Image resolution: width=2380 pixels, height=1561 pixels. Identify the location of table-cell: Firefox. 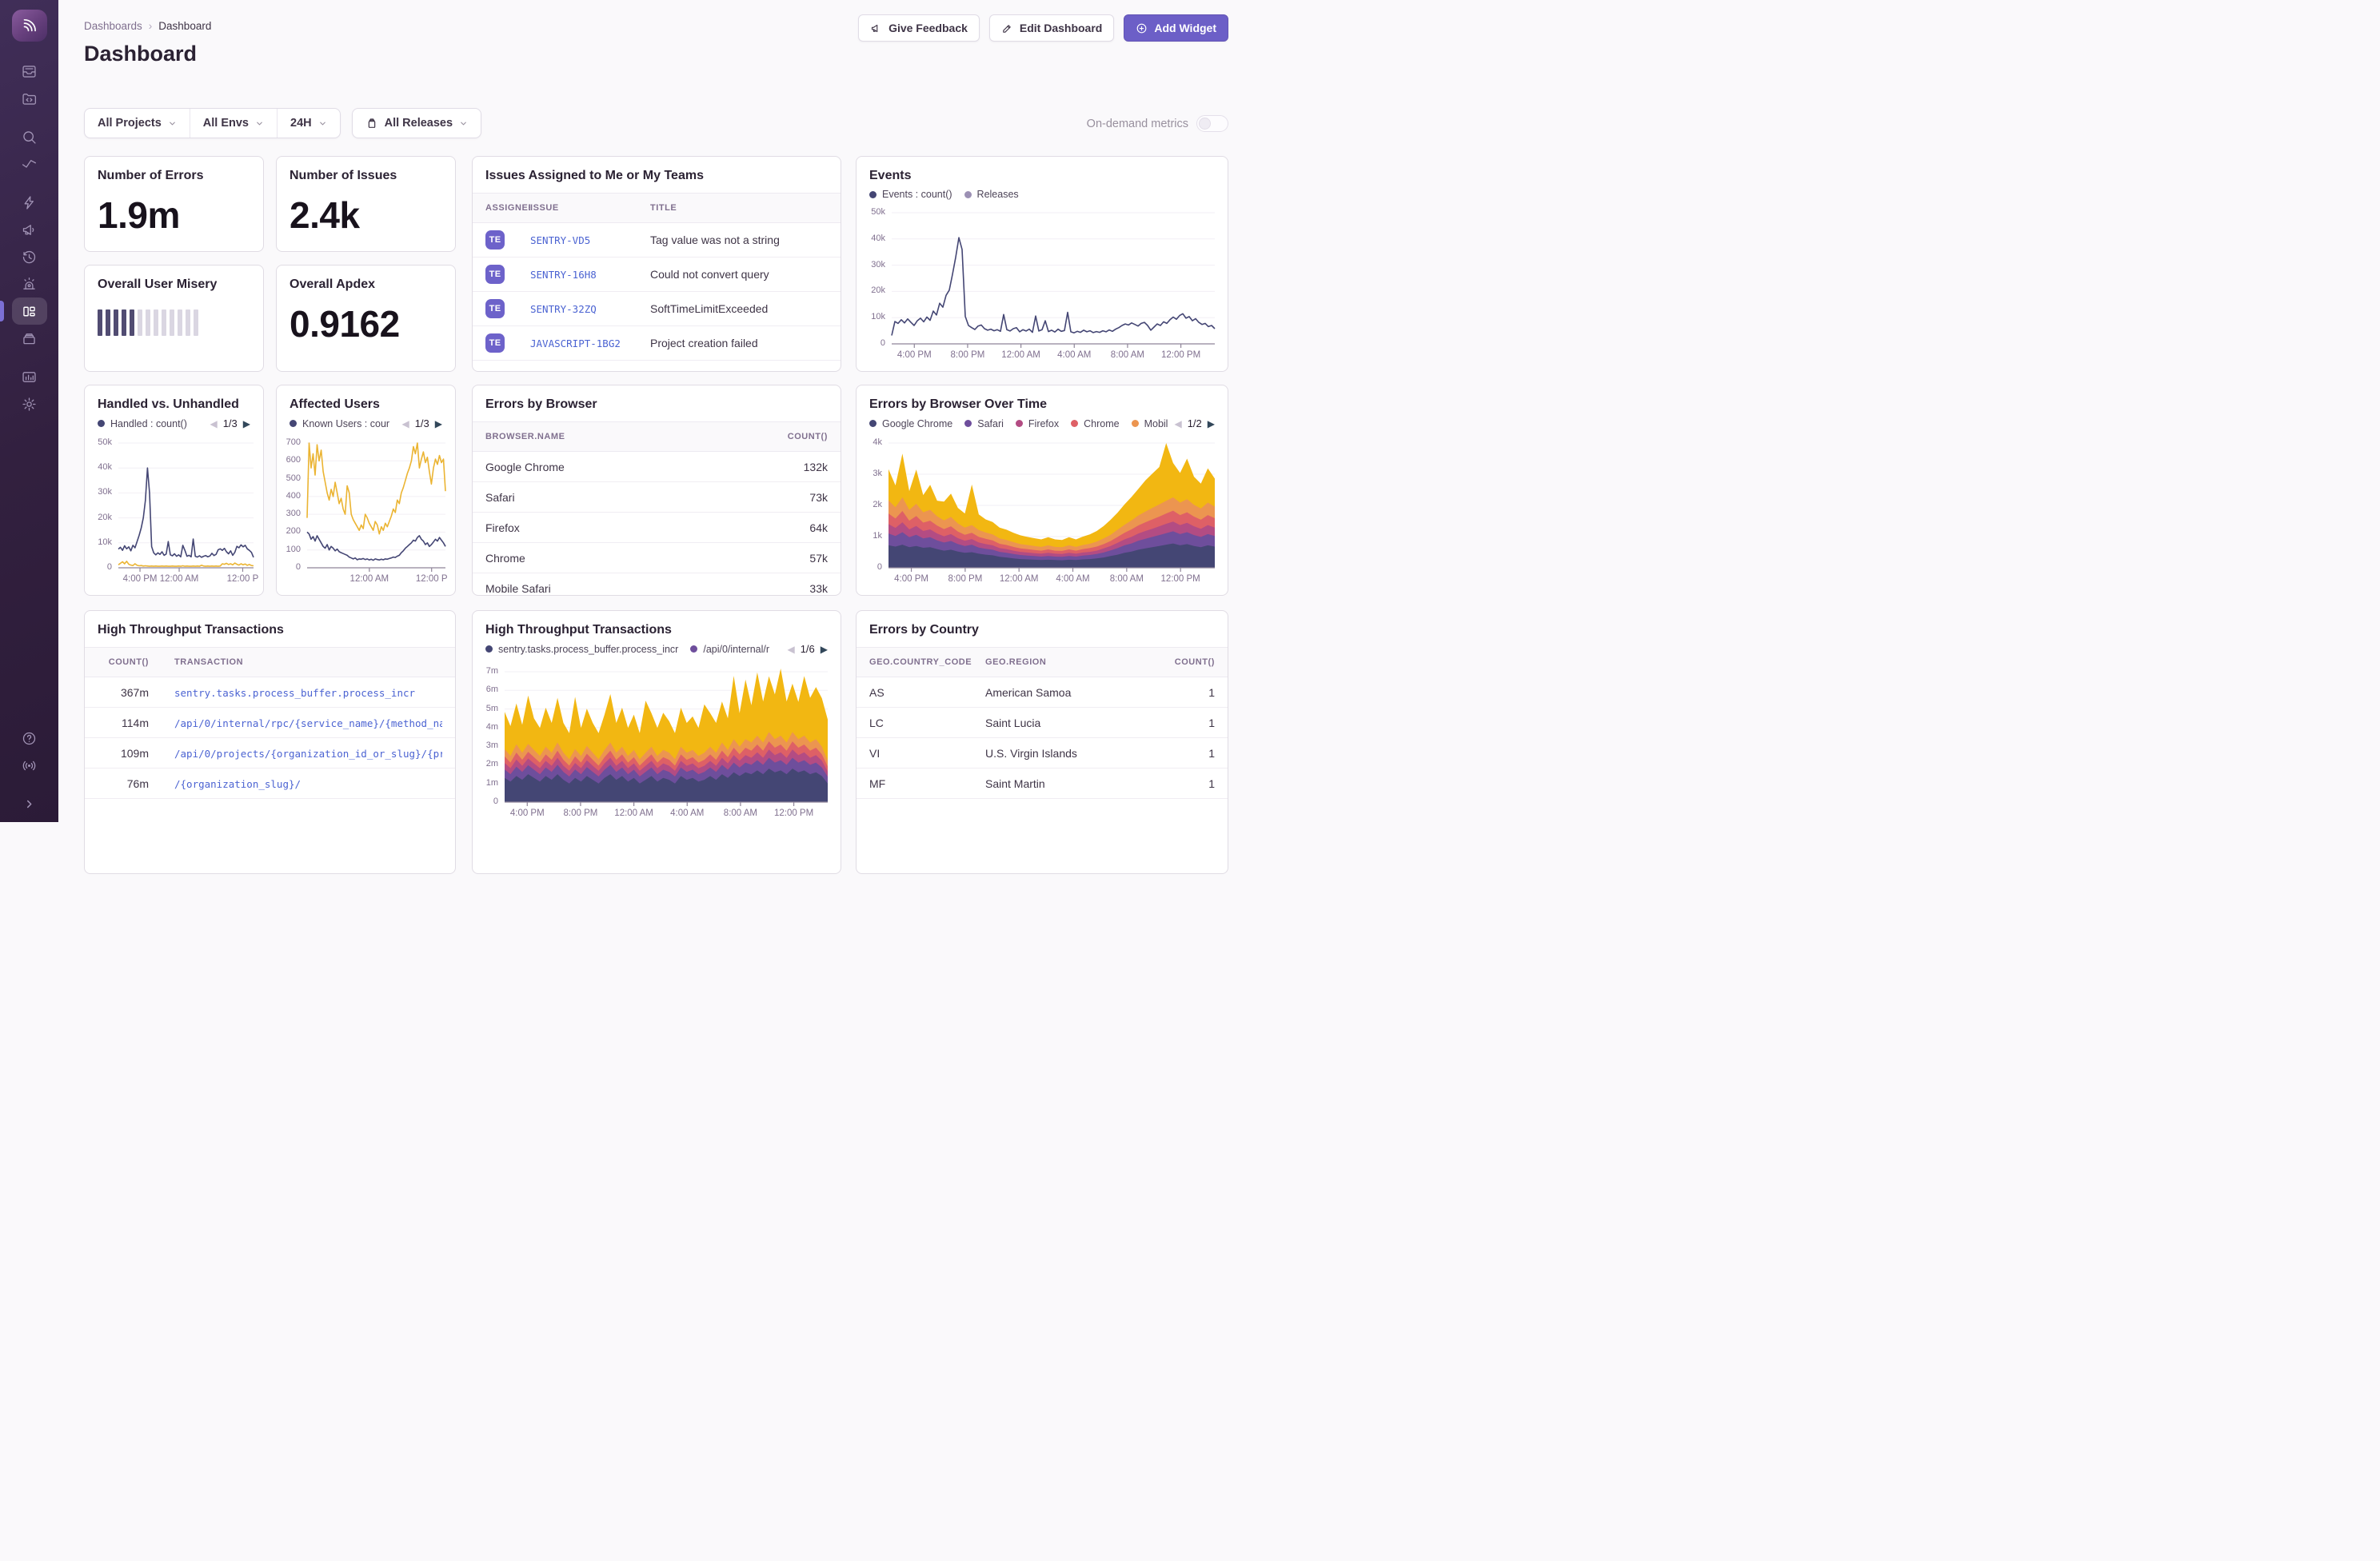
(502, 527).